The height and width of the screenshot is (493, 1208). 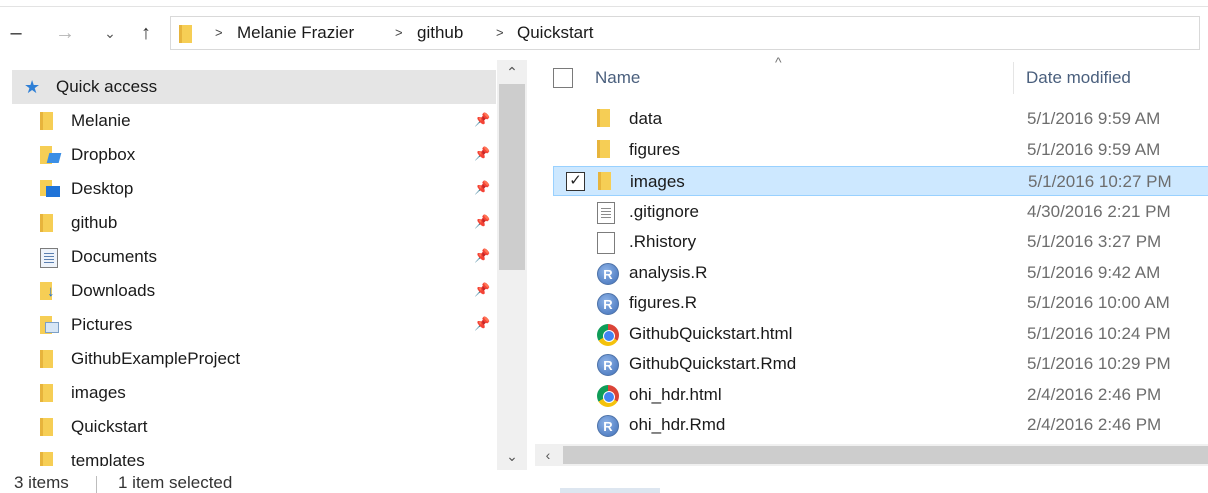 I want to click on table-row: data 5/1/2016 9:59 AM, so click(x=880, y=119).